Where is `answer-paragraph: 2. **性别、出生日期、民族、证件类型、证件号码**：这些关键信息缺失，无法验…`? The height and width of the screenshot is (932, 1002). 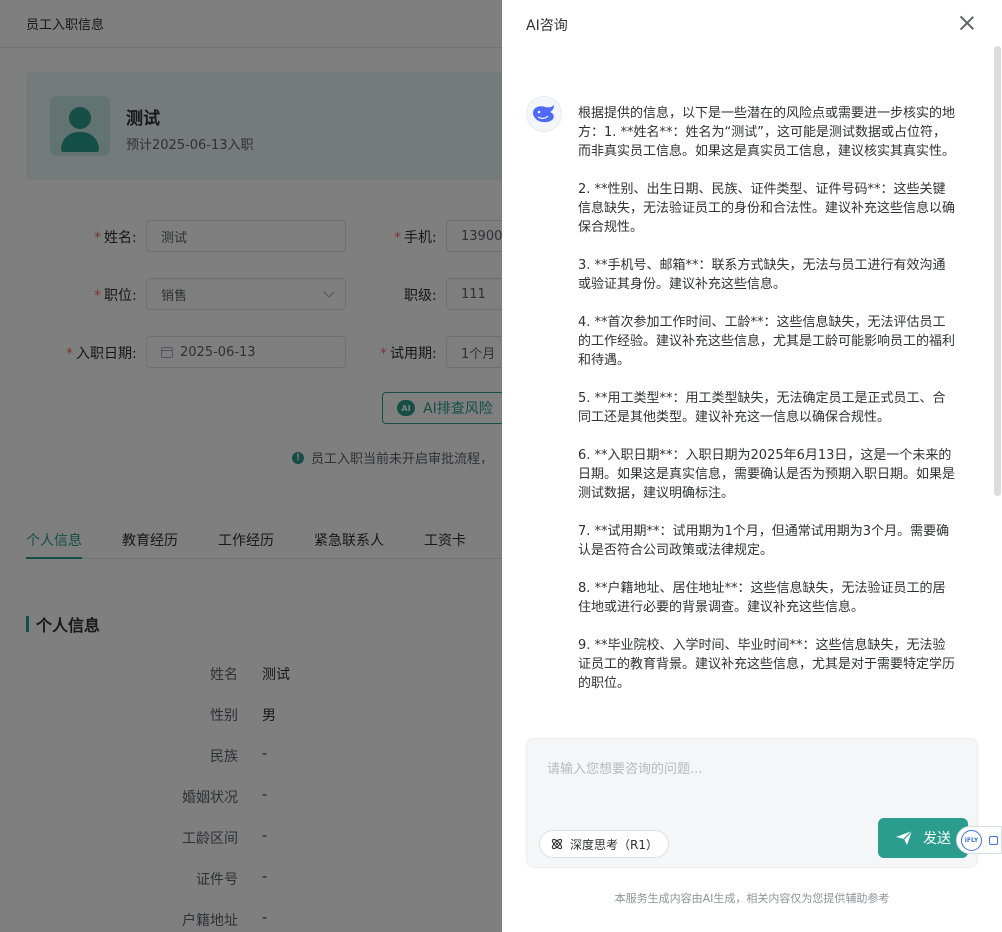
answer-paragraph: 2. **性别、出生日期、民族、证件类型、证件号码**：这些关键信息缺失，无法验… is located at coordinates (767, 208).